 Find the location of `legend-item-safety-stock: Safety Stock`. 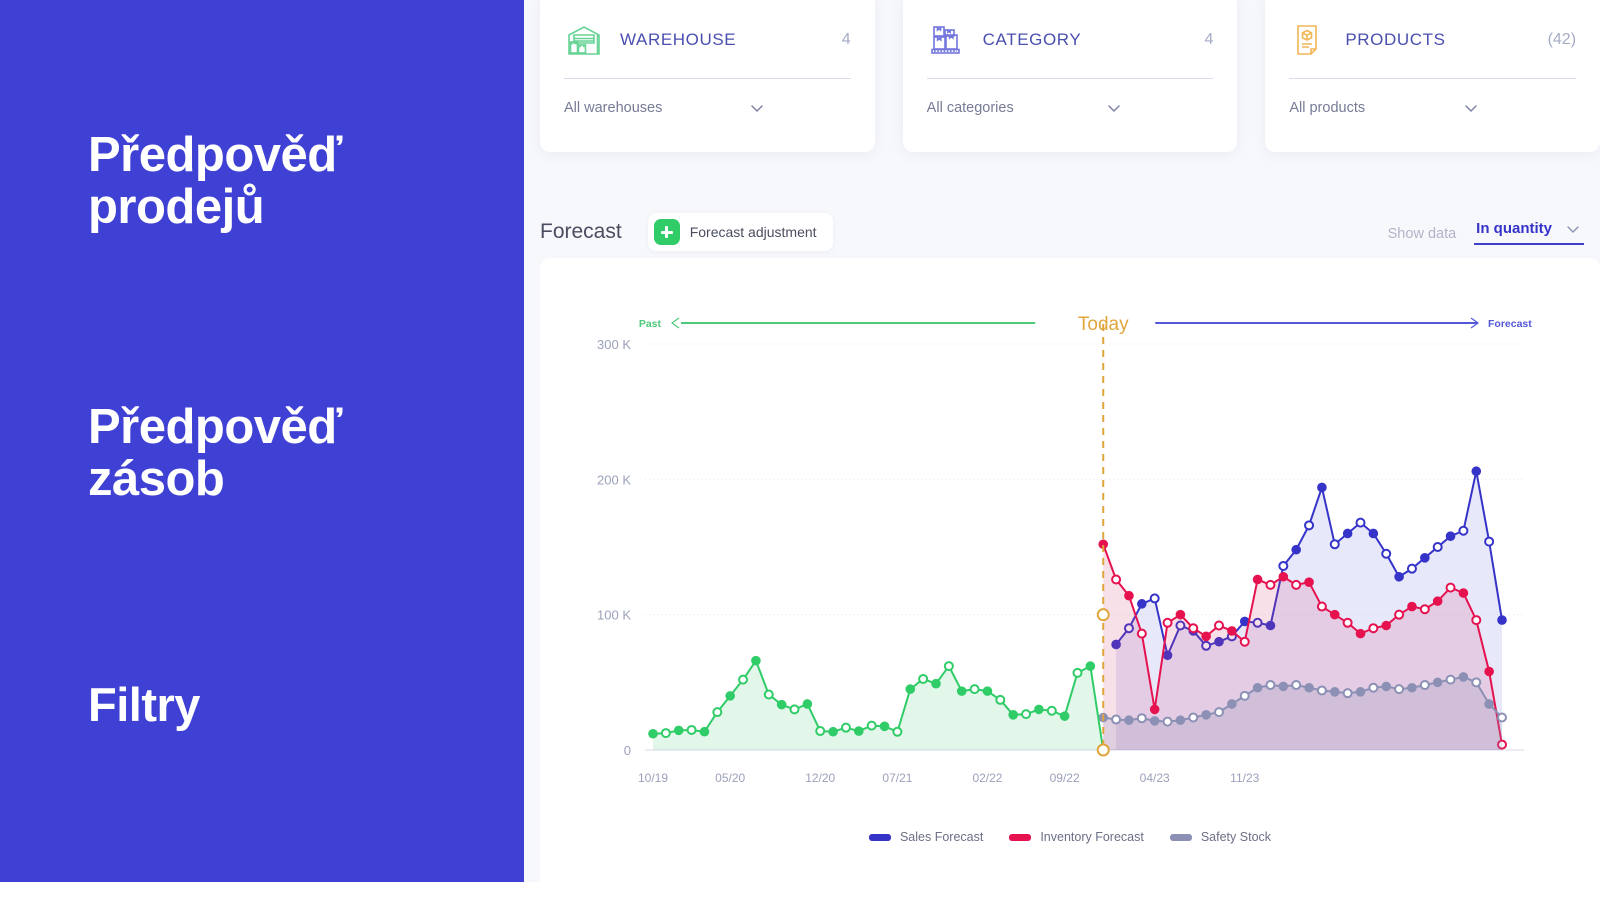

legend-item-safety-stock: Safety Stock is located at coordinates (1220, 837).